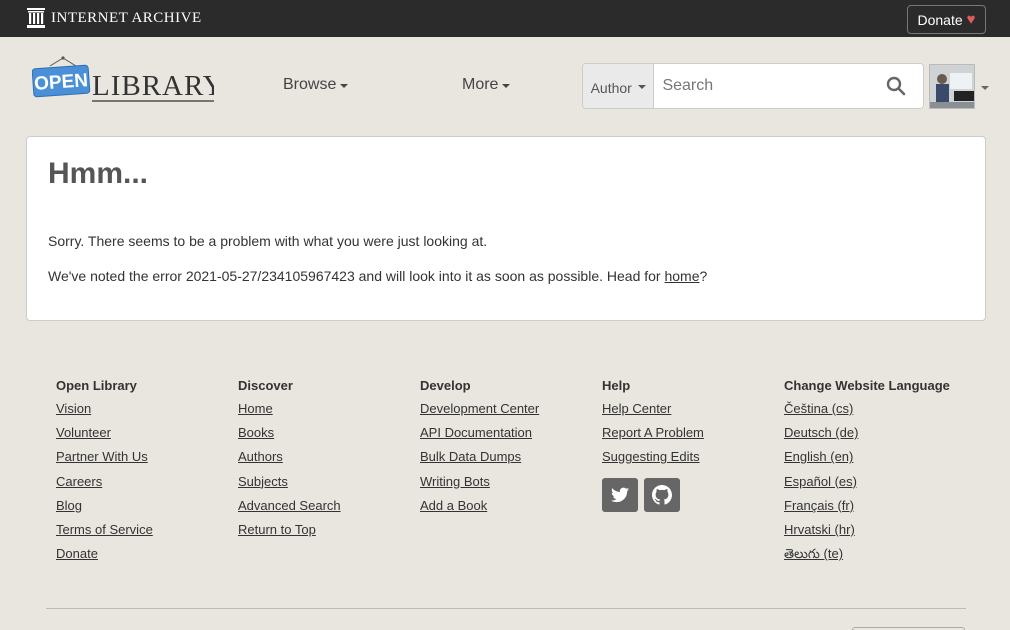  I want to click on footer-link-report-problem: Report A Problem, so click(653, 437).